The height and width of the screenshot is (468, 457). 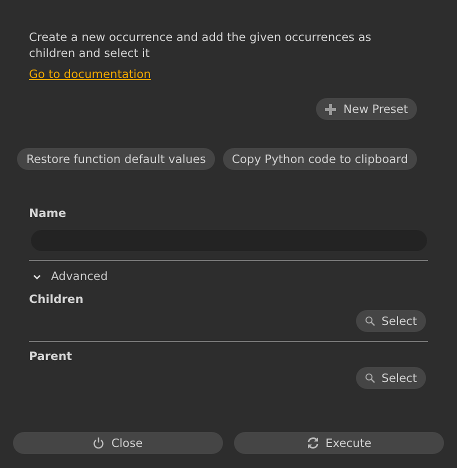 What do you see at coordinates (200, 45) in the screenshot?
I see `description: Create a new occurrence and add the given occurrences as children and select it` at bounding box center [200, 45].